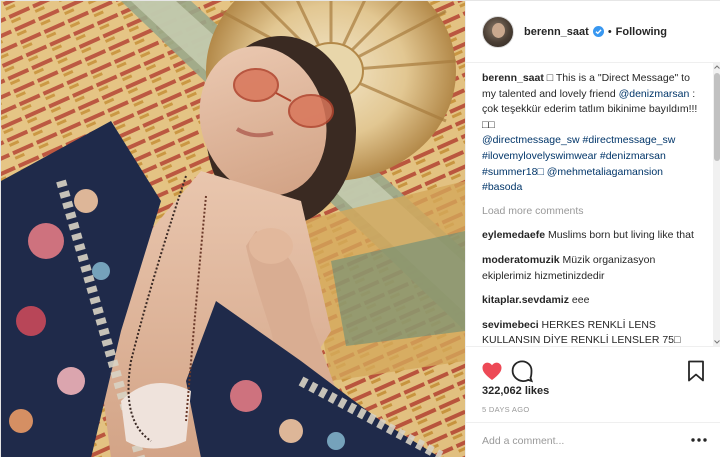  I want to click on verified-badge-icon, so click(598, 31).